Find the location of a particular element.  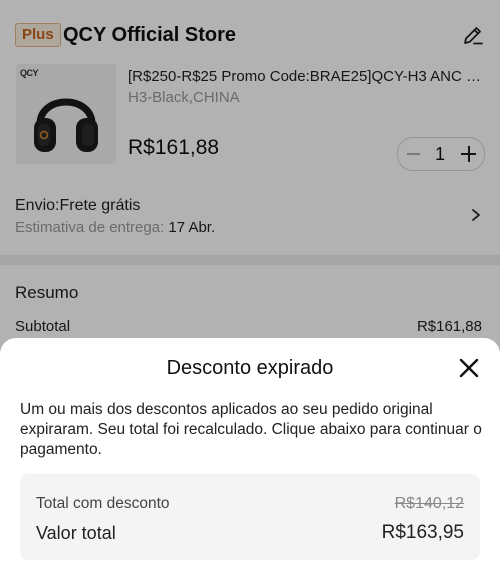

close-icon is located at coordinates (469, 368).